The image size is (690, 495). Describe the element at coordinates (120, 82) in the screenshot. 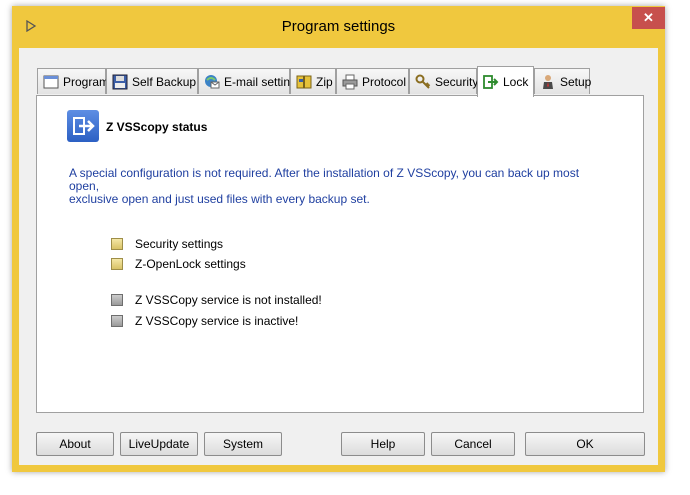

I see `floppy-icon` at that location.